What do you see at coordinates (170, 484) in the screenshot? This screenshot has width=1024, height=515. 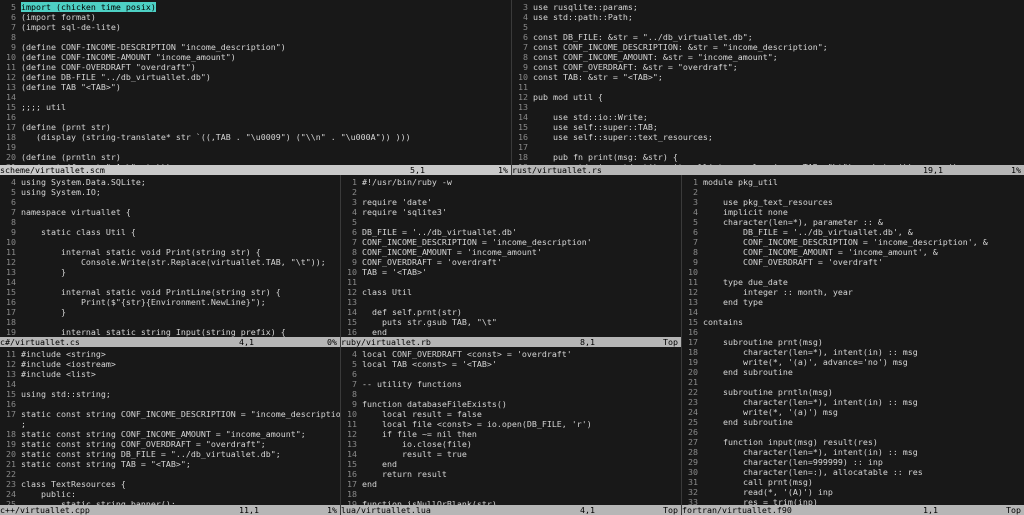 I see `code-line: 23 class TextResources {` at bounding box center [170, 484].